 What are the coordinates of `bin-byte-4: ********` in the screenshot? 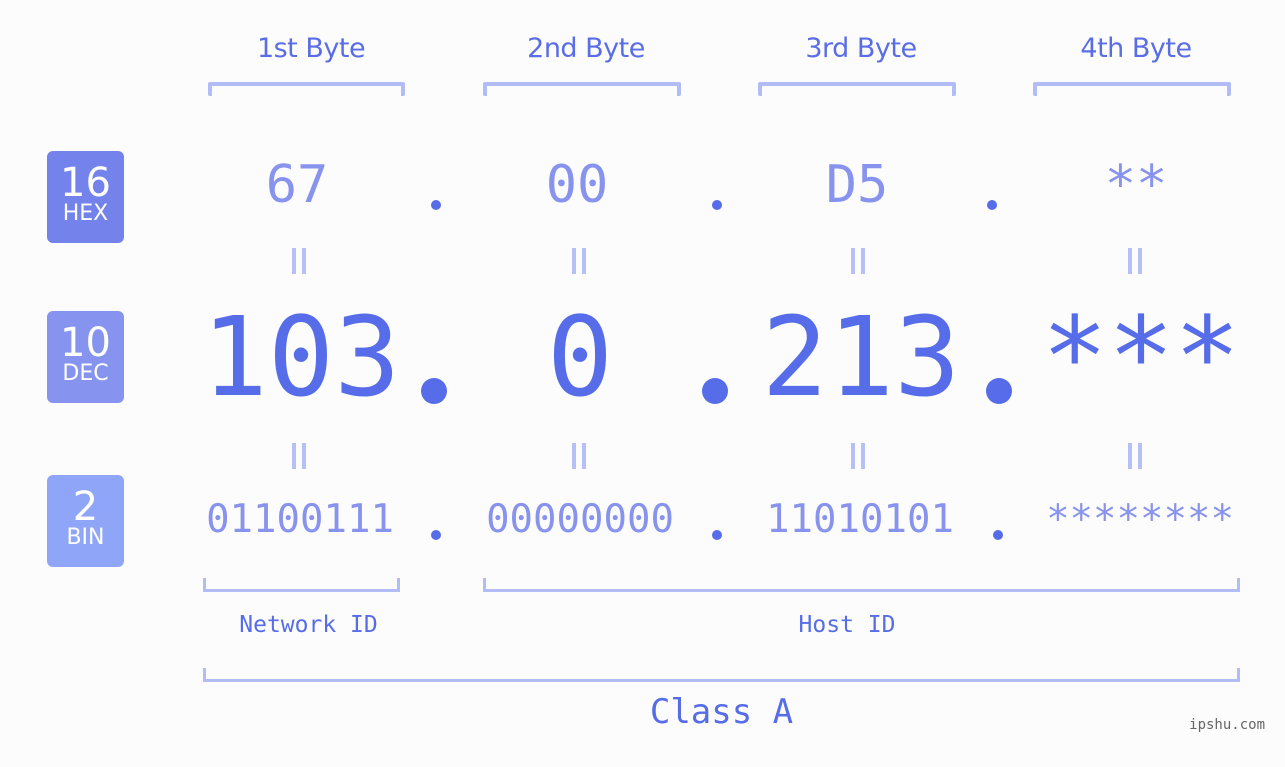 It's located at (1140, 519).